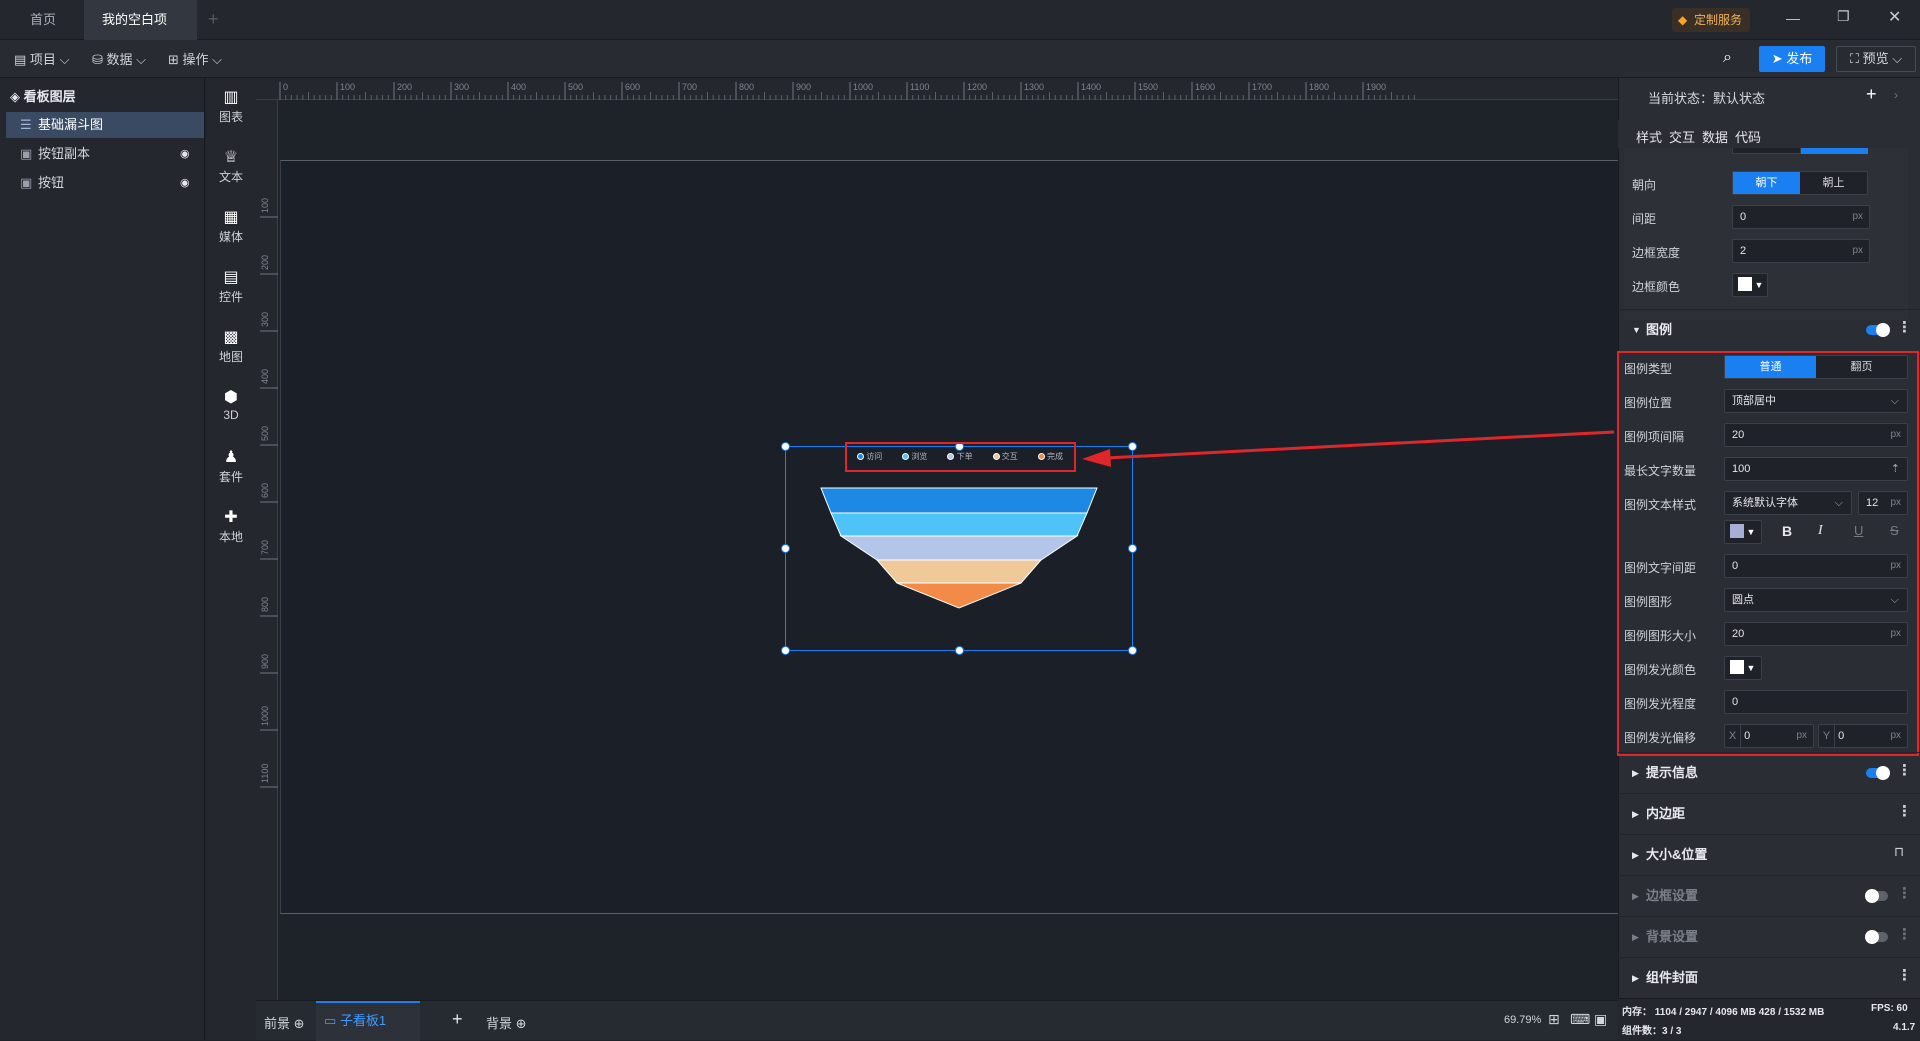 The image size is (1920, 1041). Describe the element at coordinates (1894, 530) in the screenshot. I see `strikethrough-icon: S` at that location.